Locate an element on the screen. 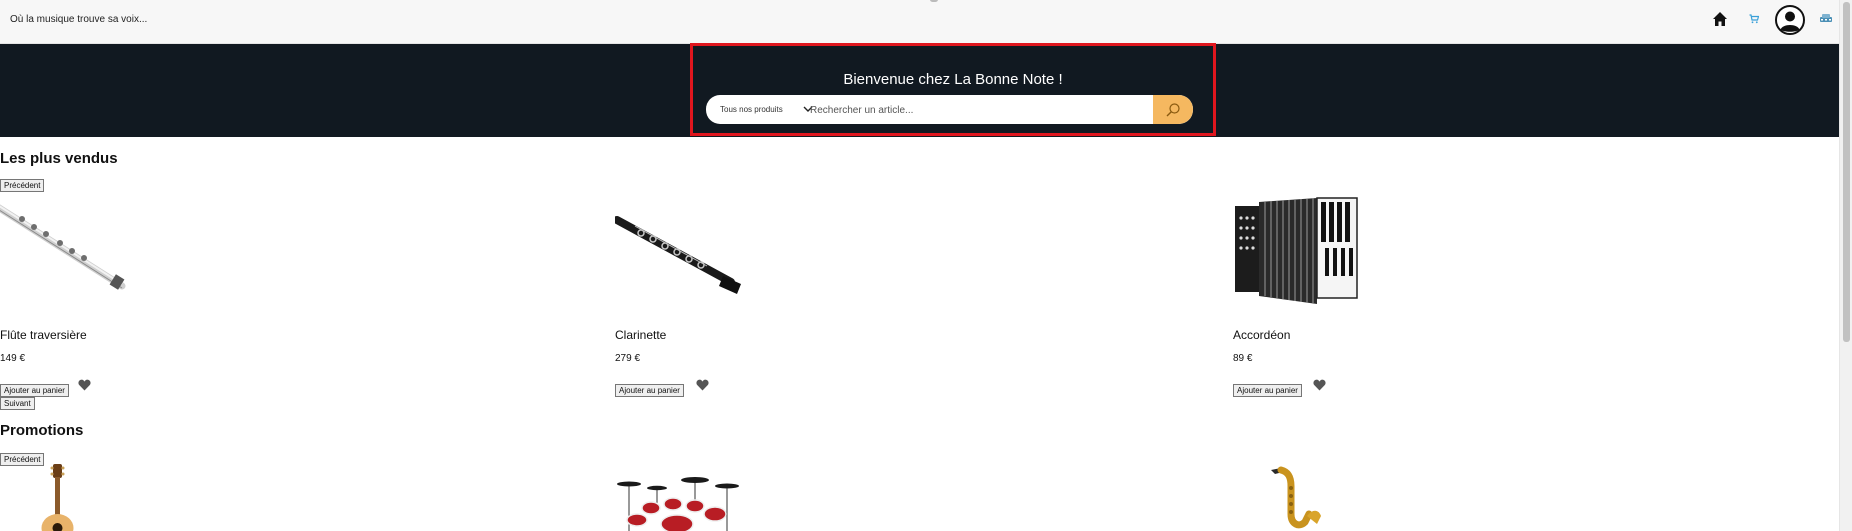 The width and height of the screenshot is (1852, 531). product-price: 279 € is located at coordinates (628, 358).